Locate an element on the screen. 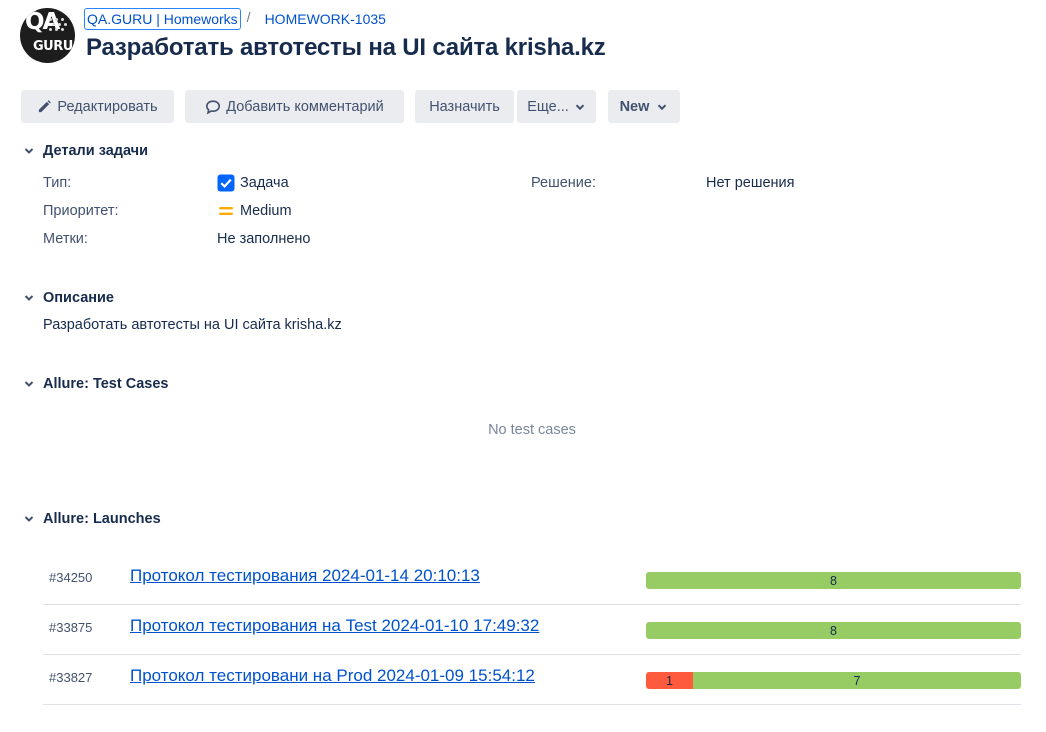  assign-button-label: Назначить is located at coordinates (464, 106).